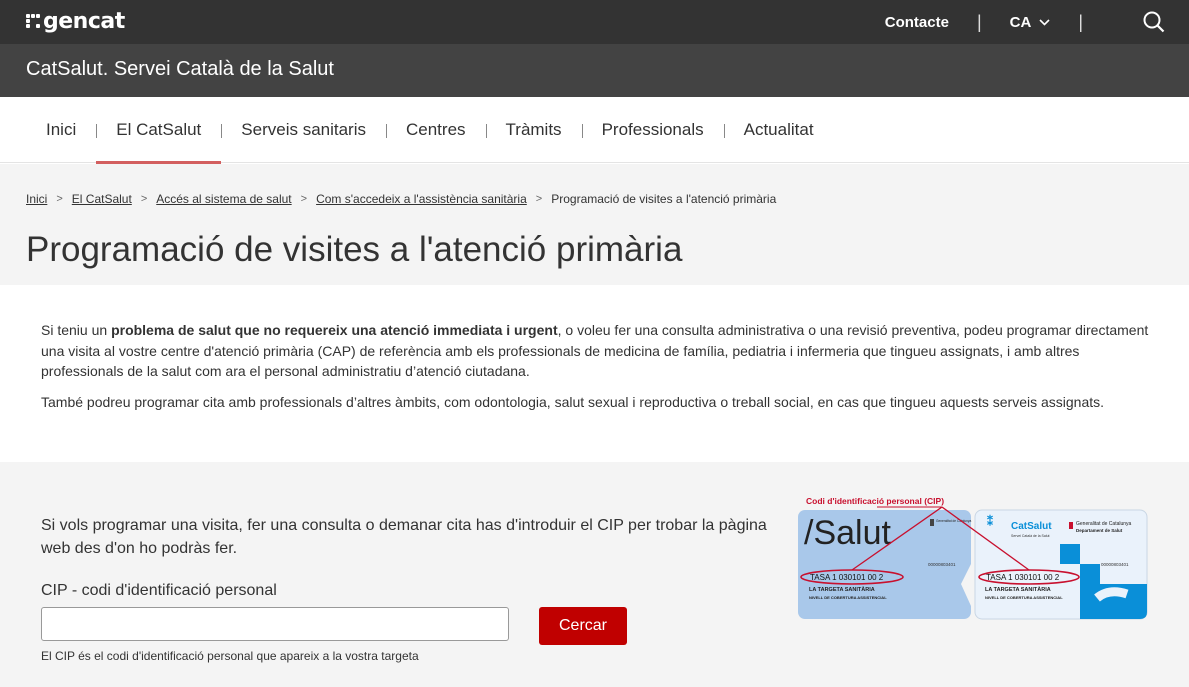 The height and width of the screenshot is (687, 1189). I want to click on top-bar: gencat Contacte | CA |, so click(594, 22).